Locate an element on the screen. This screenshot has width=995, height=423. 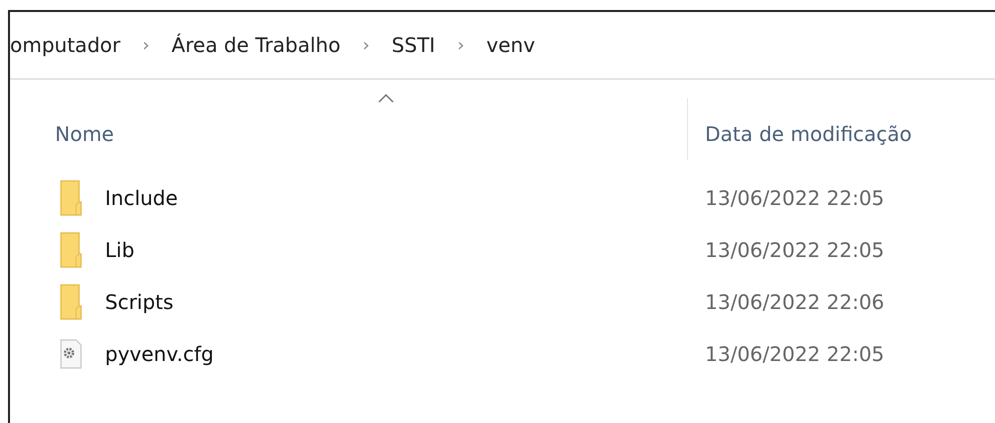
breadcrumb-item: SSTI is located at coordinates (414, 45).